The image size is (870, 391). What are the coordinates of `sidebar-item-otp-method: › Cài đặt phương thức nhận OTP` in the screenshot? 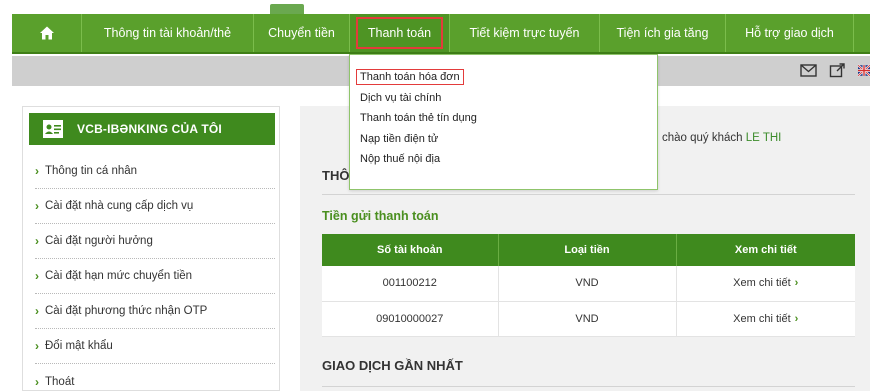 It's located at (155, 311).